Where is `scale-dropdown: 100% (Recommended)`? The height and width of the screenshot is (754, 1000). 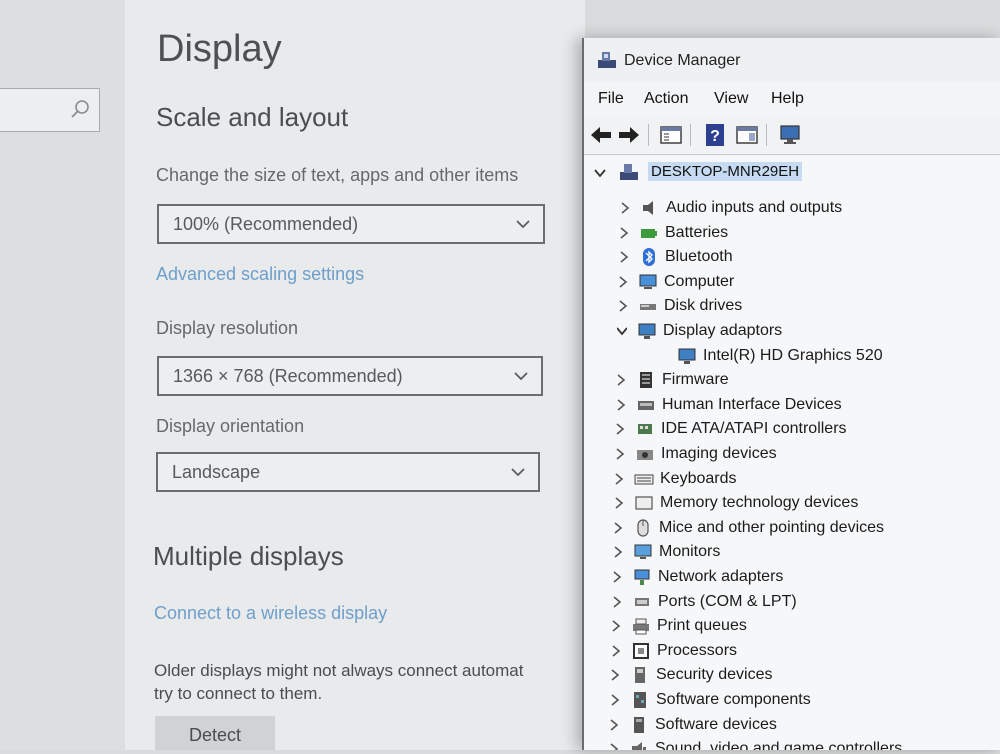
scale-dropdown: 100% (Recommended) is located at coordinates (351, 224).